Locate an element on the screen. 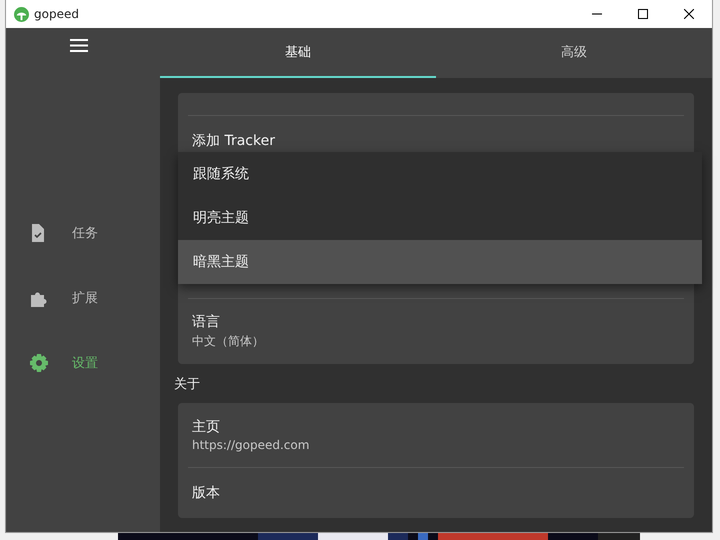 This screenshot has width=720, height=540. settings-row: 语言 中文（简体） is located at coordinates (436, 331).